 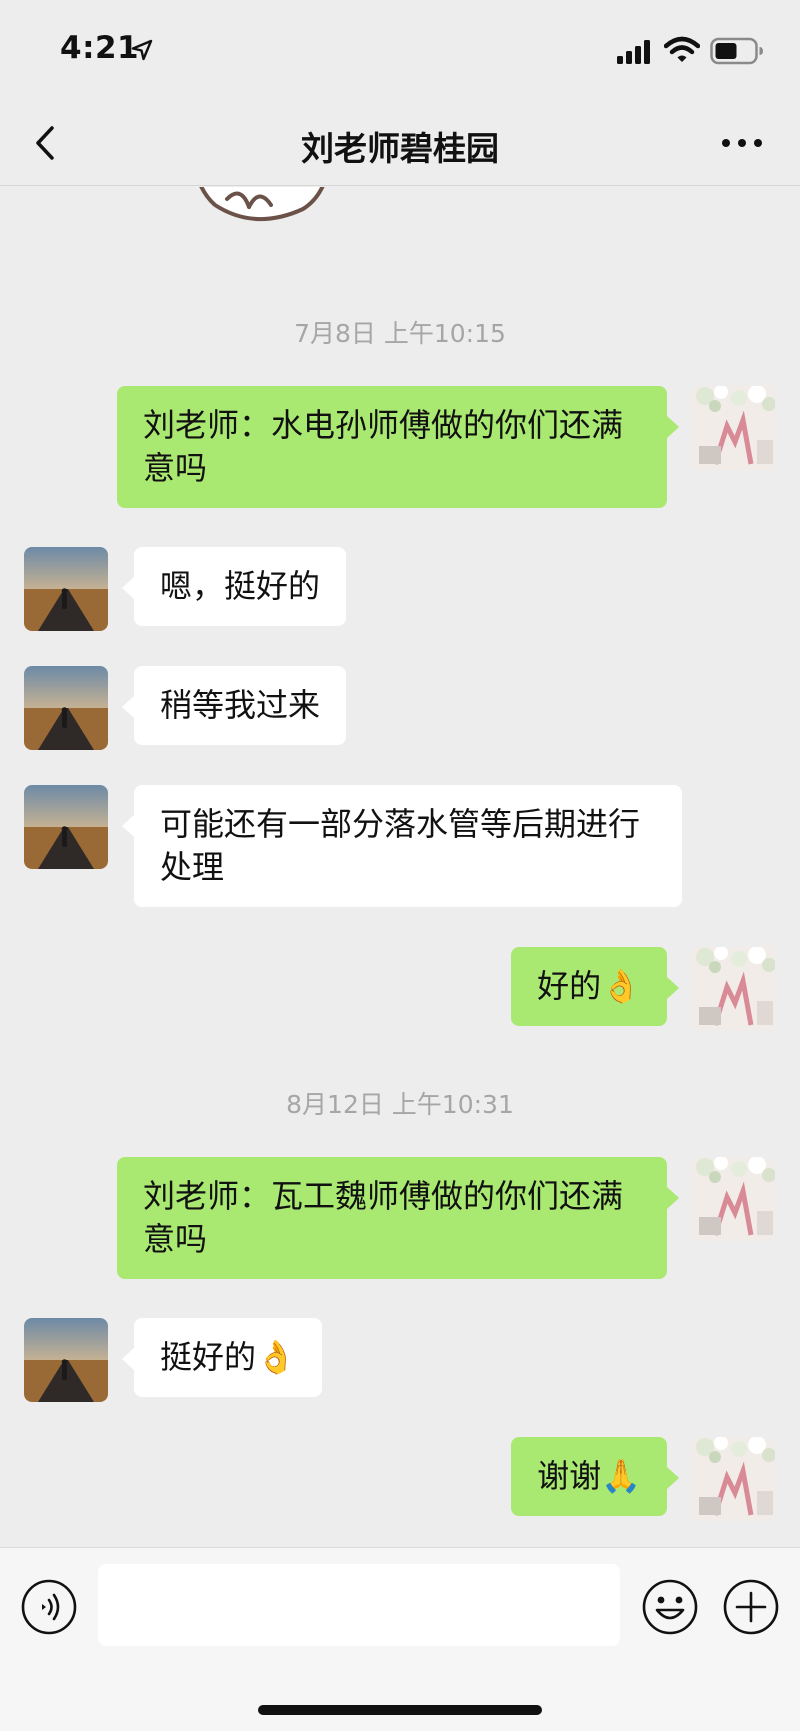 I want to click on timestamp: 7月8日 上午10:15, so click(x=400, y=333).